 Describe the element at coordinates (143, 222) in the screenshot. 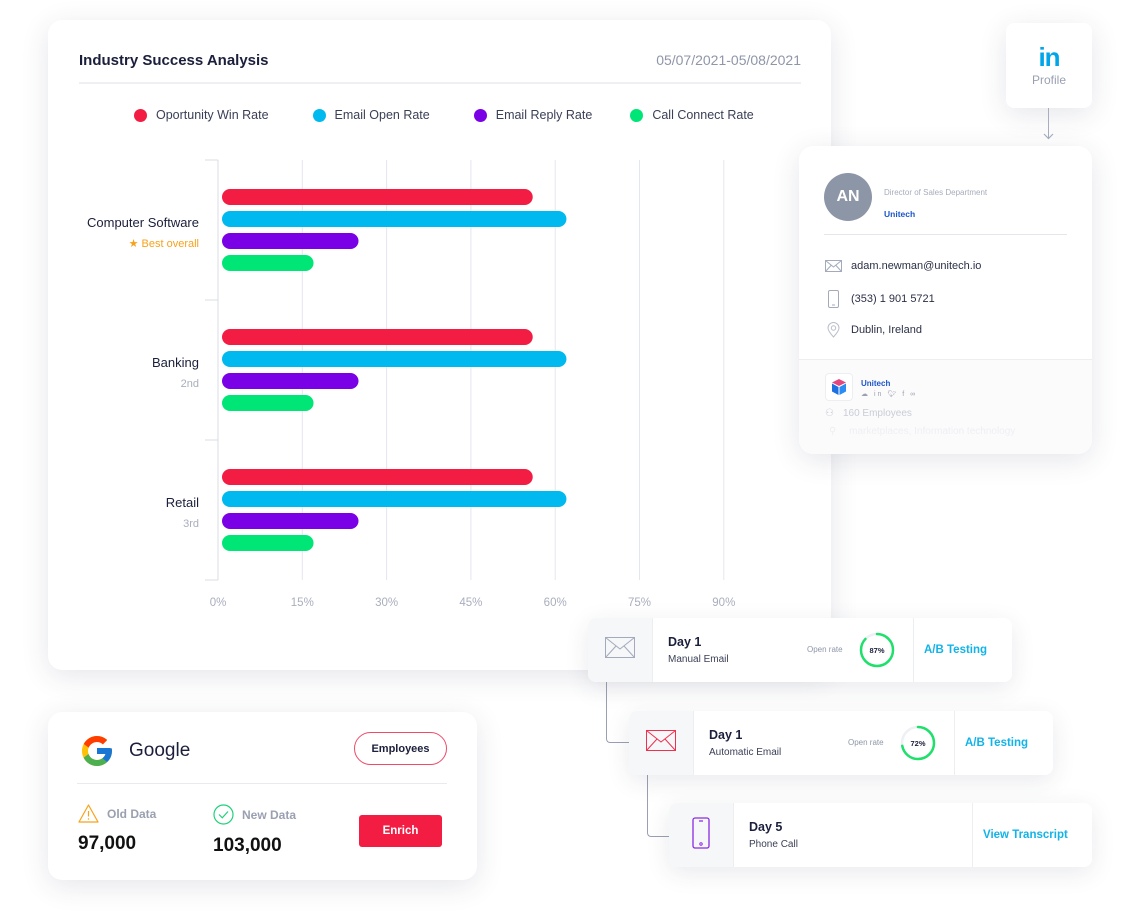

I see `category-label: Computer Software` at that location.